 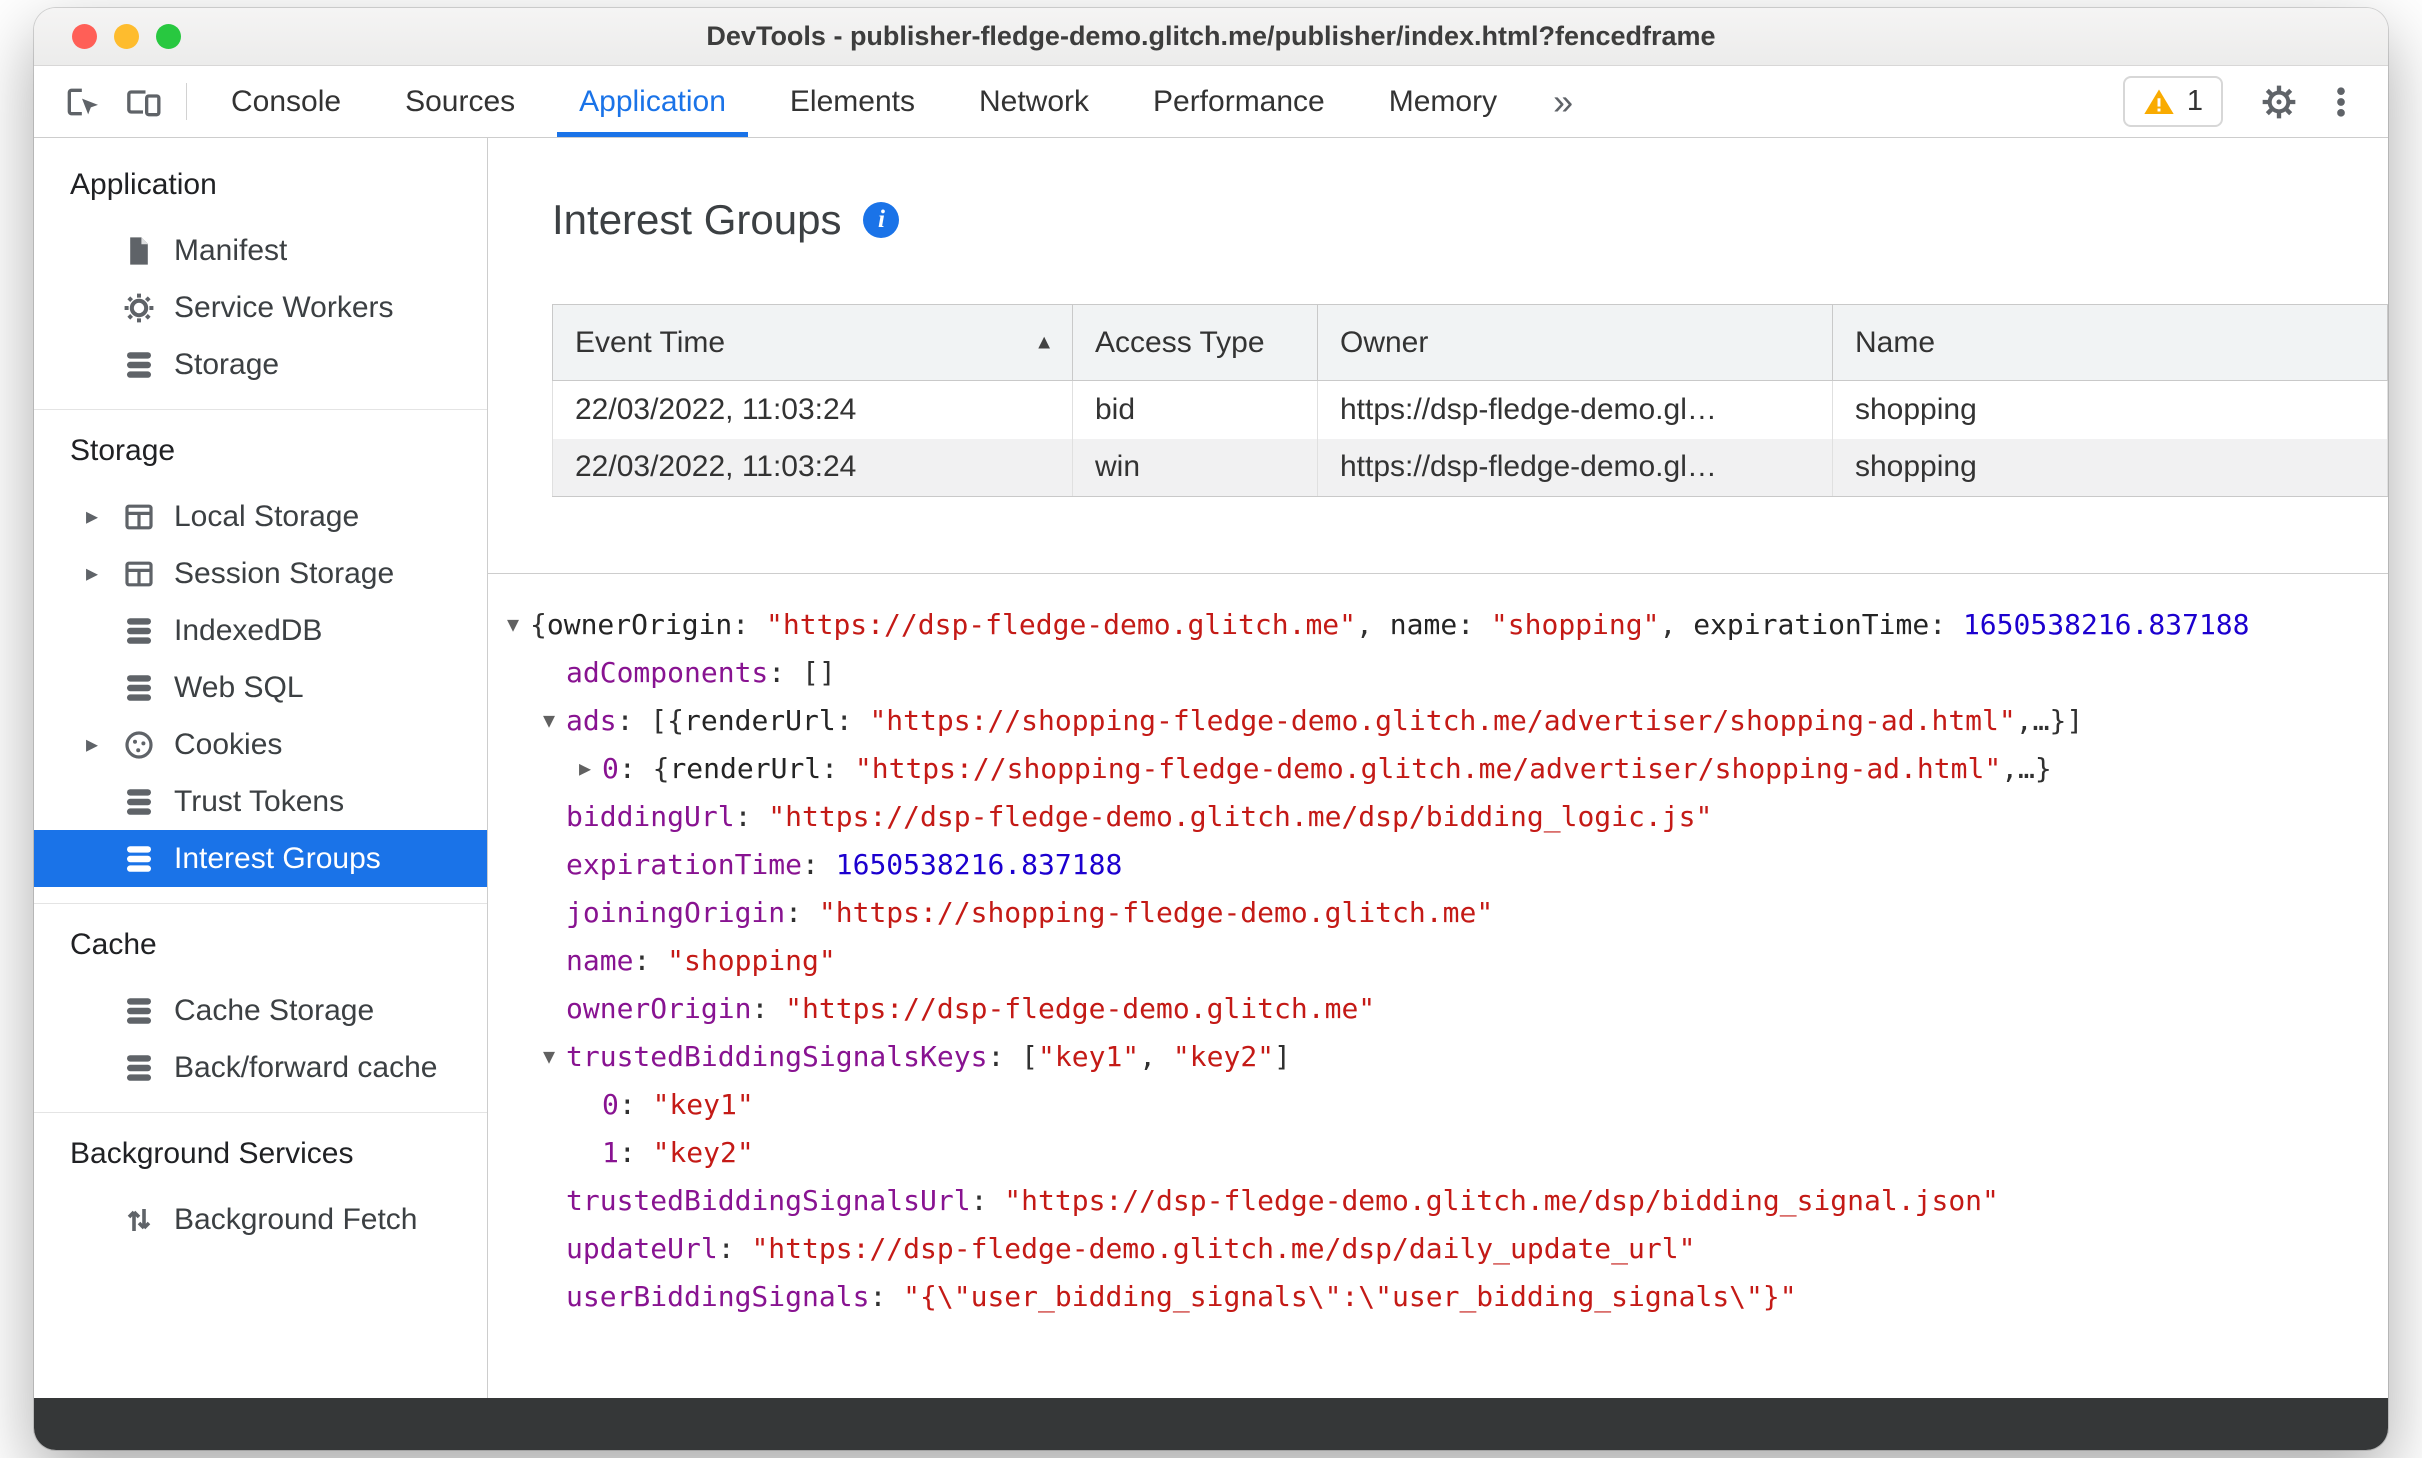 What do you see at coordinates (2279, 102) in the screenshot?
I see `settings-gear-icon` at bounding box center [2279, 102].